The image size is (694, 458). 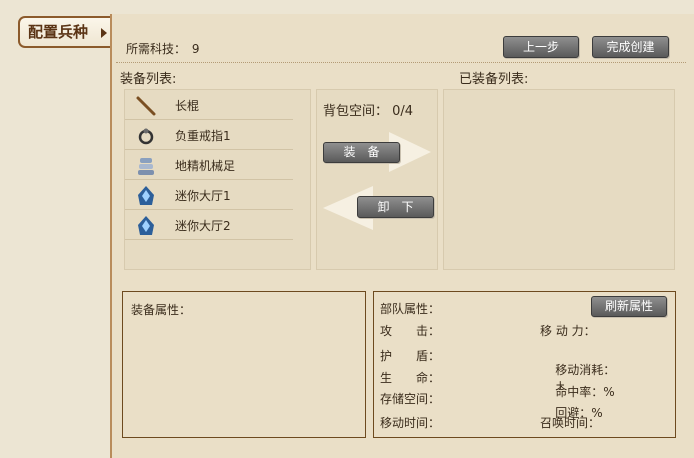 I want to click on item-name: 长棍, so click(x=187, y=106).